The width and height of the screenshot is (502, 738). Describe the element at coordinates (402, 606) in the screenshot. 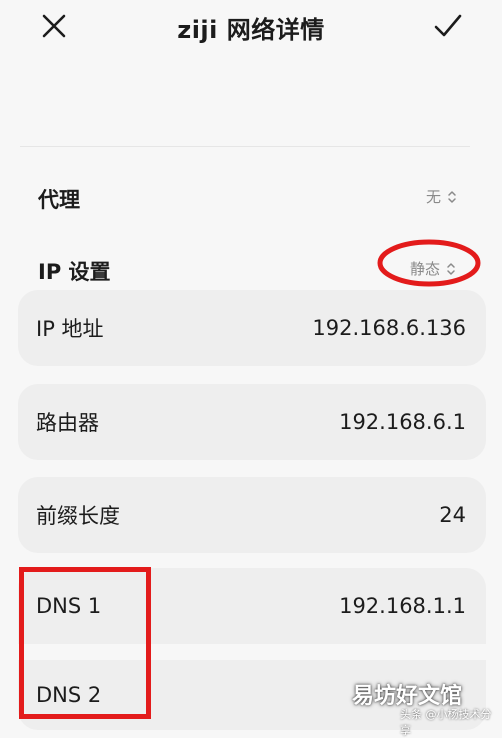

I see `dns1-value: 192.168.1.1` at that location.